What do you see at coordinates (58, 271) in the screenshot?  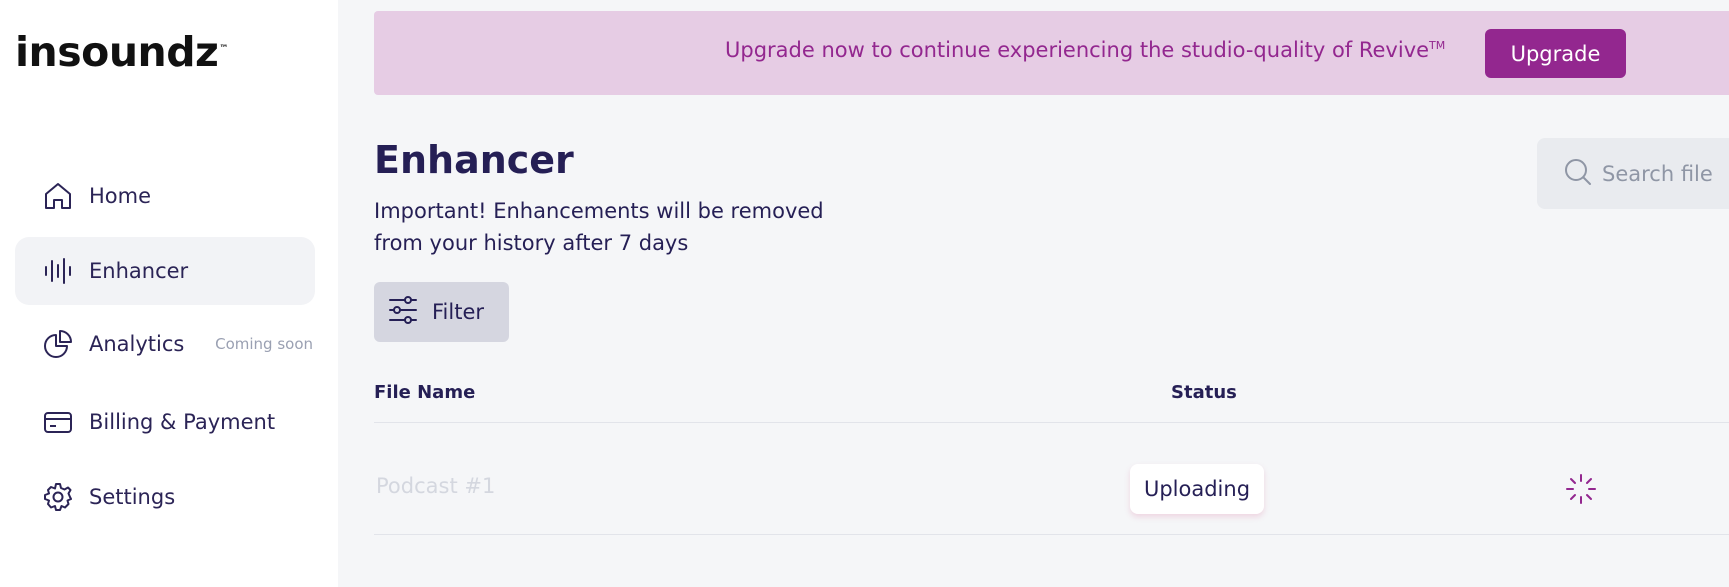 I see `waveform-icon` at bounding box center [58, 271].